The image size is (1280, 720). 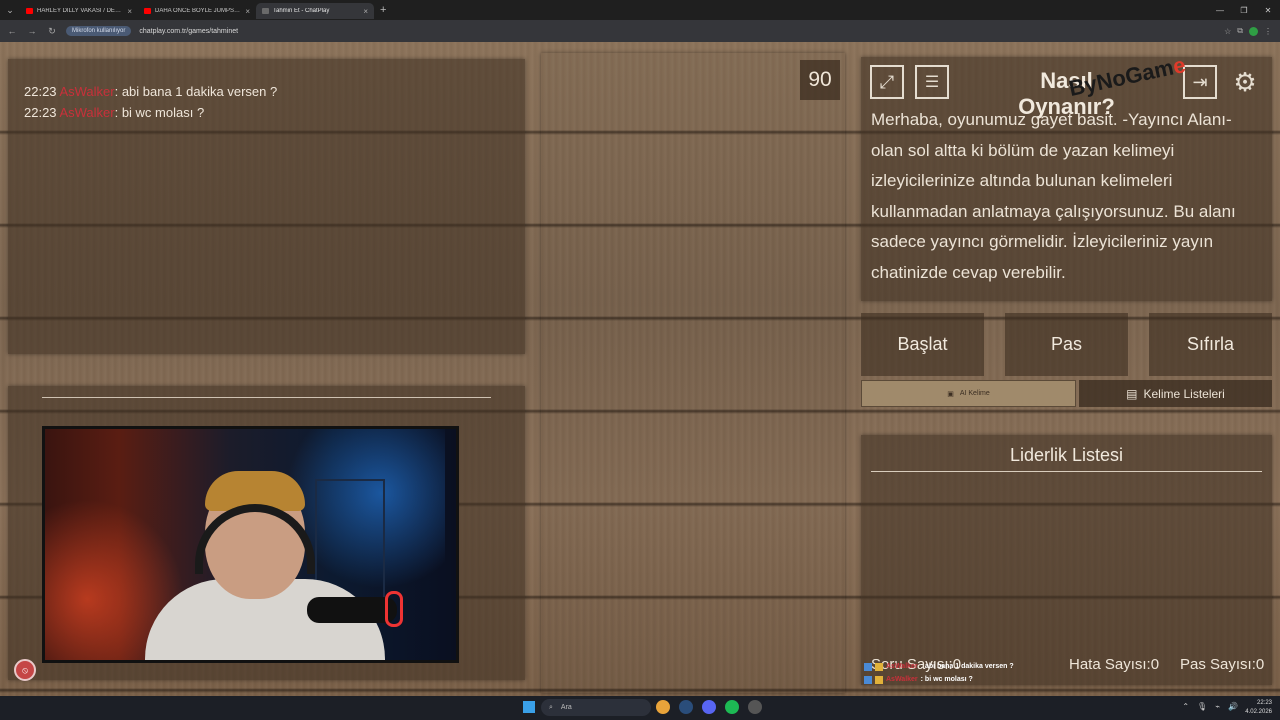 What do you see at coordinates (250, 544) in the screenshot?
I see `webcam-feed` at bounding box center [250, 544].